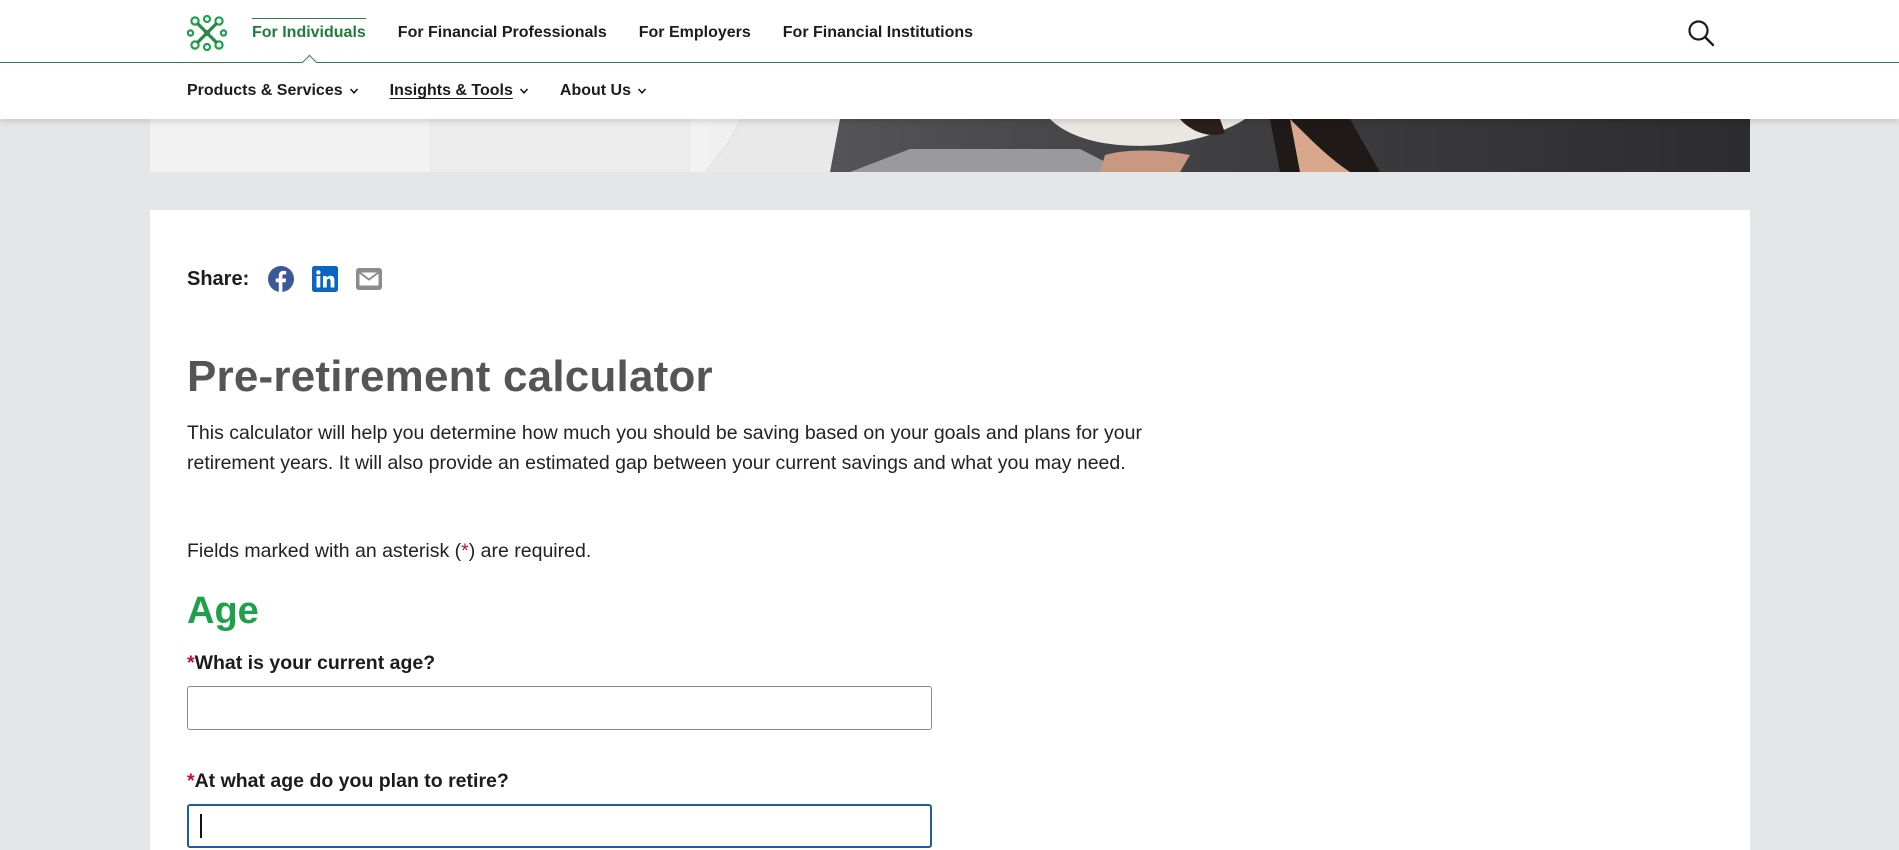 The width and height of the screenshot is (1899, 850). I want to click on retirement-age-label: *At what age do you plan to retire?, so click(348, 781).